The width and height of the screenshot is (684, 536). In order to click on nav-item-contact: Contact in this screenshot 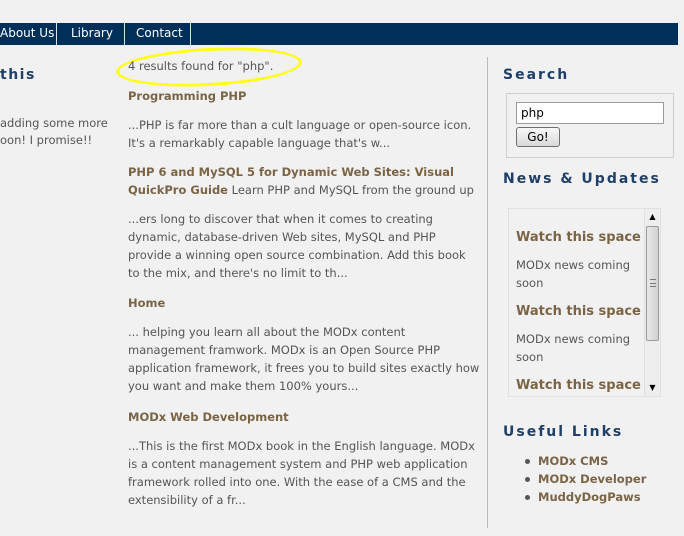, I will do `click(159, 34)`.